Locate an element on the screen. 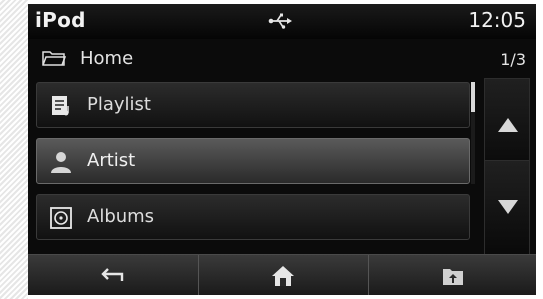  arrow-down-icon is located at coordinates (508, 207).